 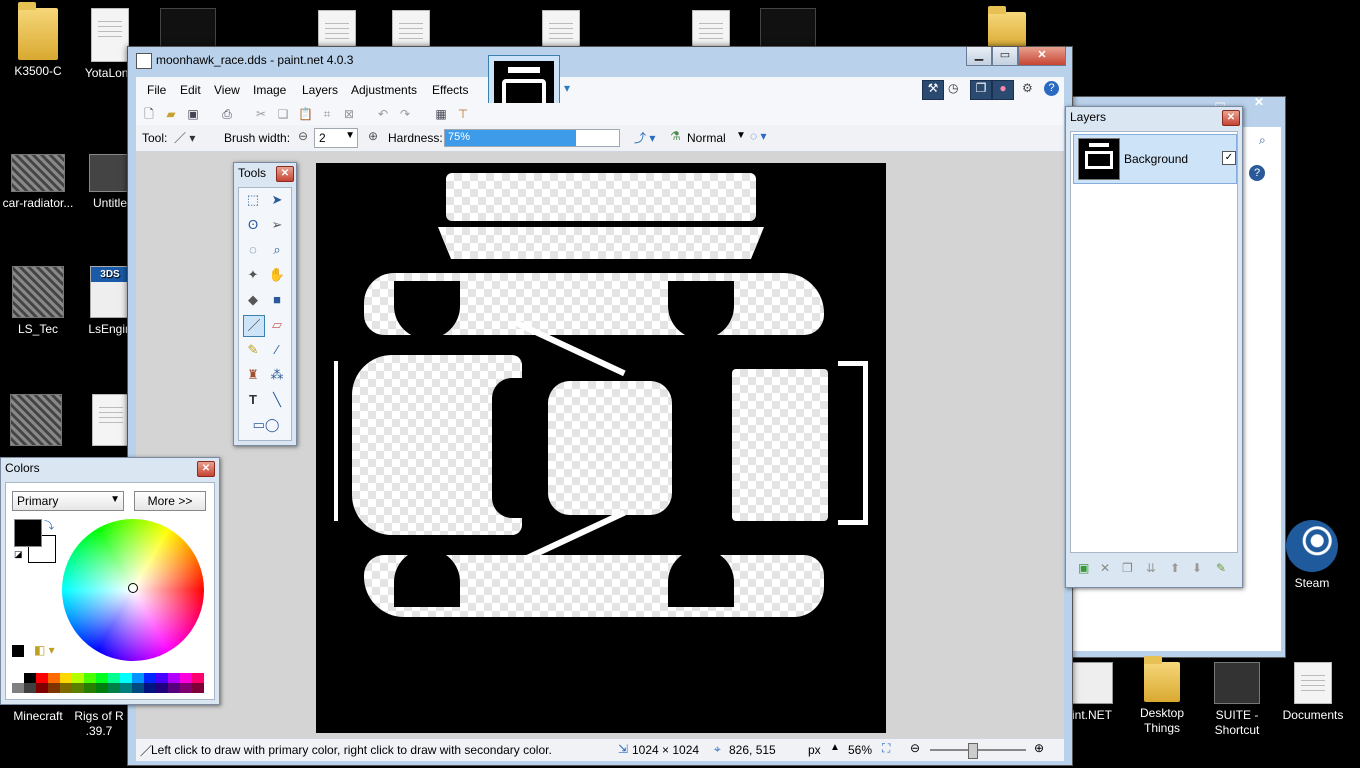 What do you see at coordinates (1127, 568) in the screenshot?
I see `duplicate-layer-icon: ❐` at bounding box center [1127, 568].